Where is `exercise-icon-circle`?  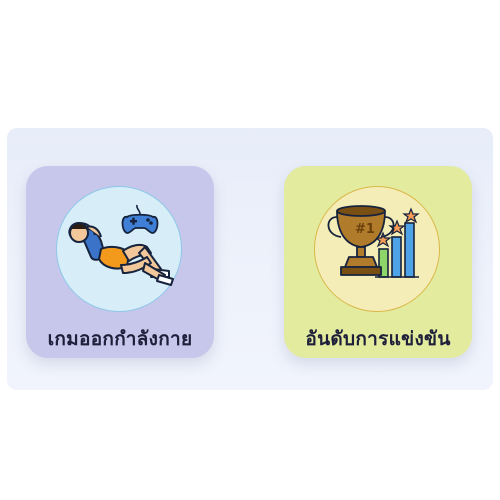 exercise-icon-circle is located at coordinates (119, 249).